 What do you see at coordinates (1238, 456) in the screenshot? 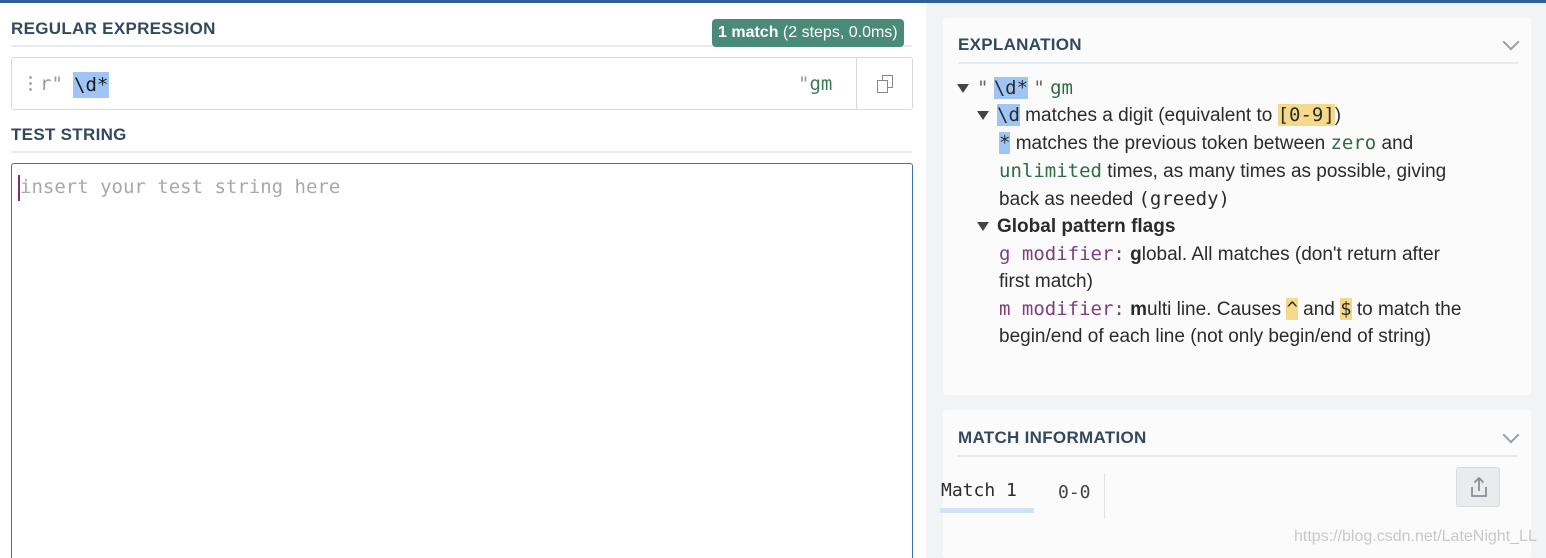
I see `match-info-title-rule` at bounding box center [1238, 456].